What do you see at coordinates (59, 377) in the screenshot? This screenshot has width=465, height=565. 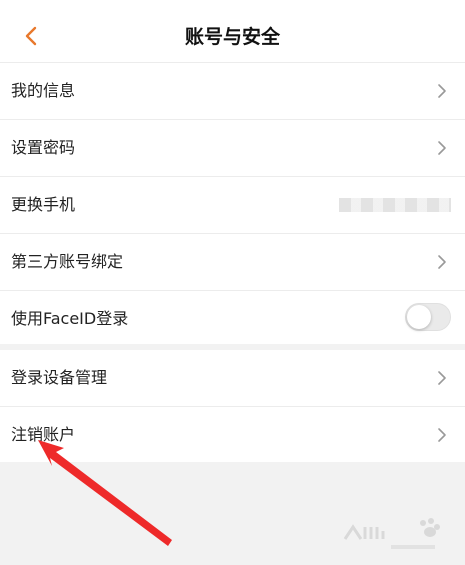 I see `row-label: 登录设备管理` at bounding box center [59, 377].